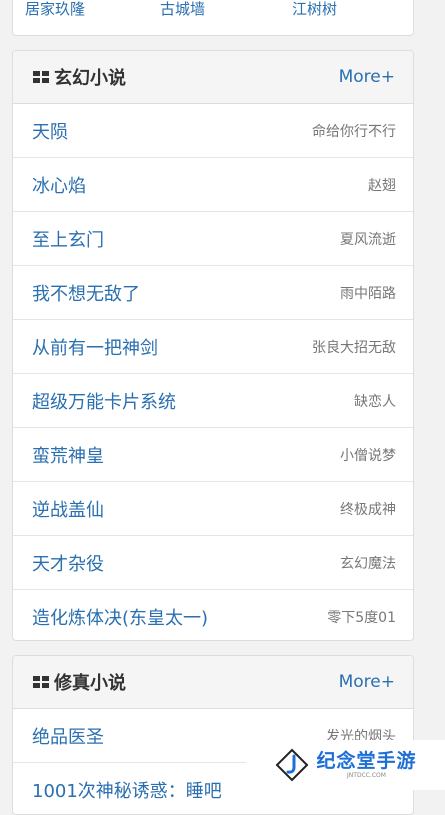 The height and width of the screenshot is (815, 445). What do you see at coordinates (86, 293) in the screenshot?
I see `book-title-link: 我不想无敌了` at bounding box center [86, 293].